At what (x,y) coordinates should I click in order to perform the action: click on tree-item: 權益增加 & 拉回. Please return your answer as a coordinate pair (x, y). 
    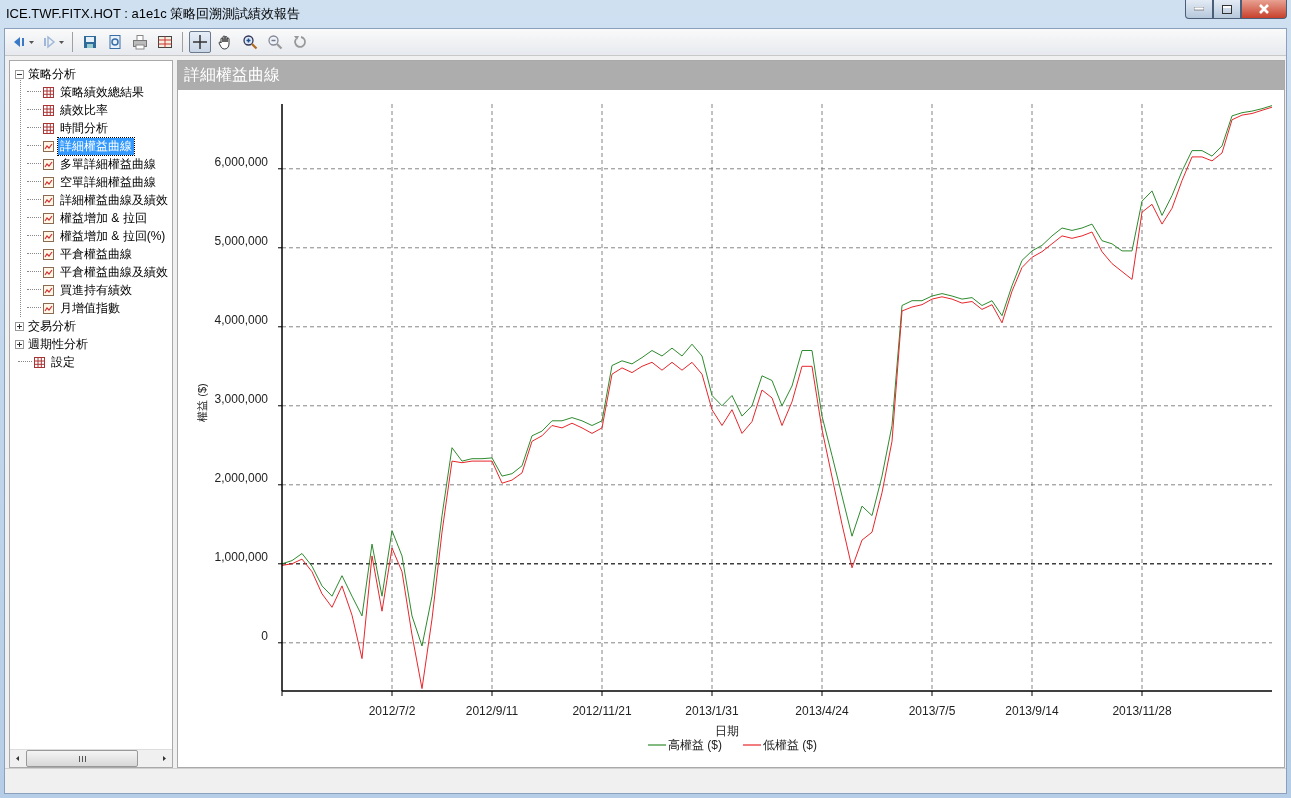
    Looking at the image, I should click on (103, 218).